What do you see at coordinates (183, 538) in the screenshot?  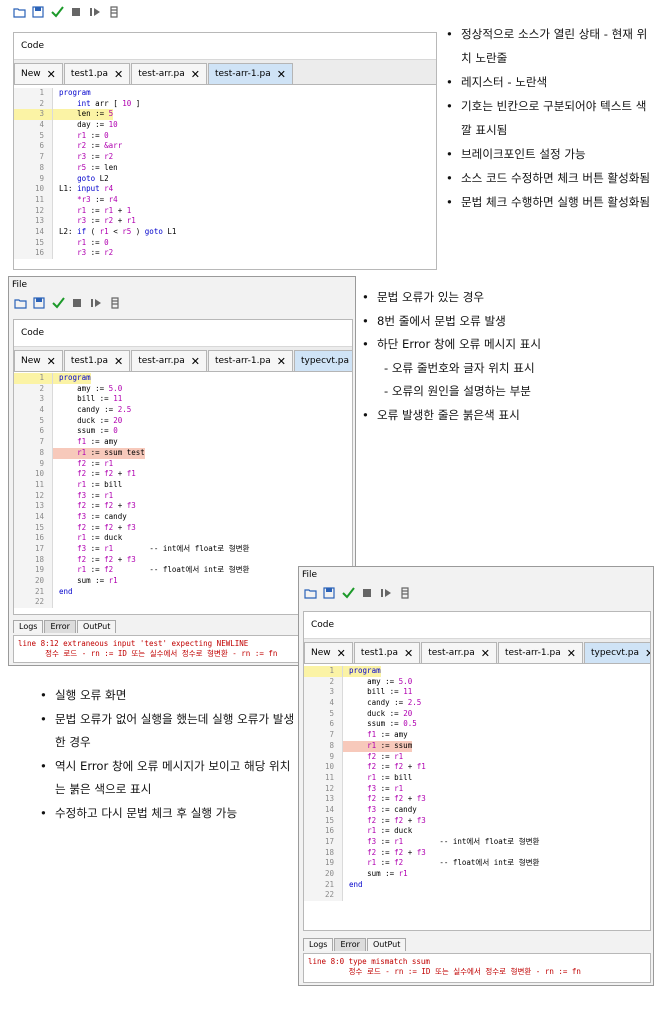 I see `code-line: 16 r1 := duck` at bounding box center [183, 538].